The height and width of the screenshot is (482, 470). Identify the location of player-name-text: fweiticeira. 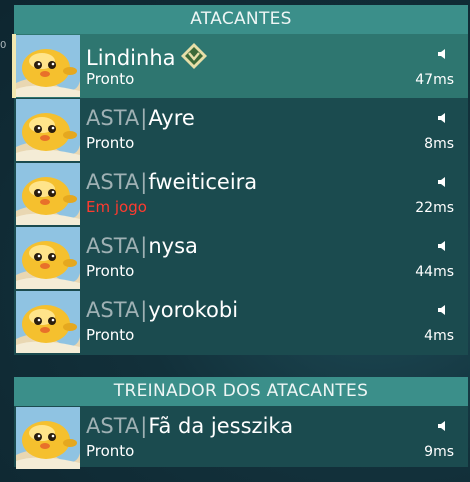
(203, 182).